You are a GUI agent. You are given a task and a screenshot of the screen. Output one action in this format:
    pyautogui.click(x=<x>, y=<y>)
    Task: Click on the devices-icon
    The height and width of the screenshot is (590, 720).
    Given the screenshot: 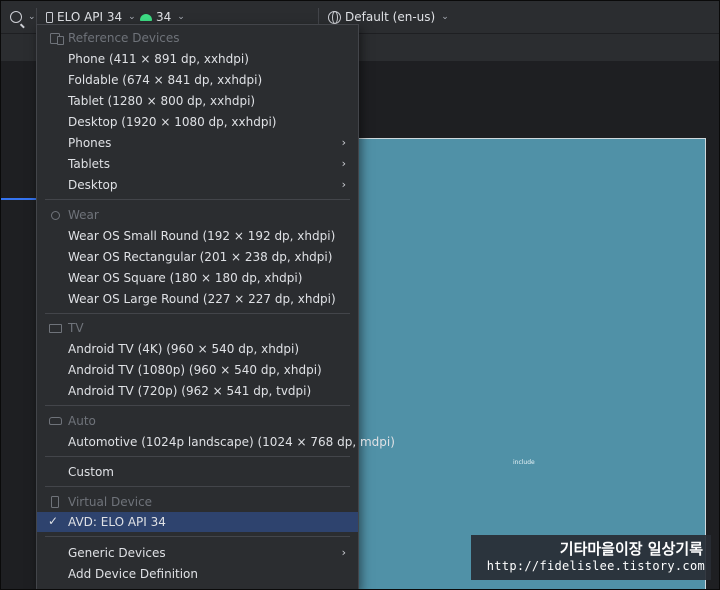 What is the action you would take?
    pyautogui.click(x=56, y=38)
    